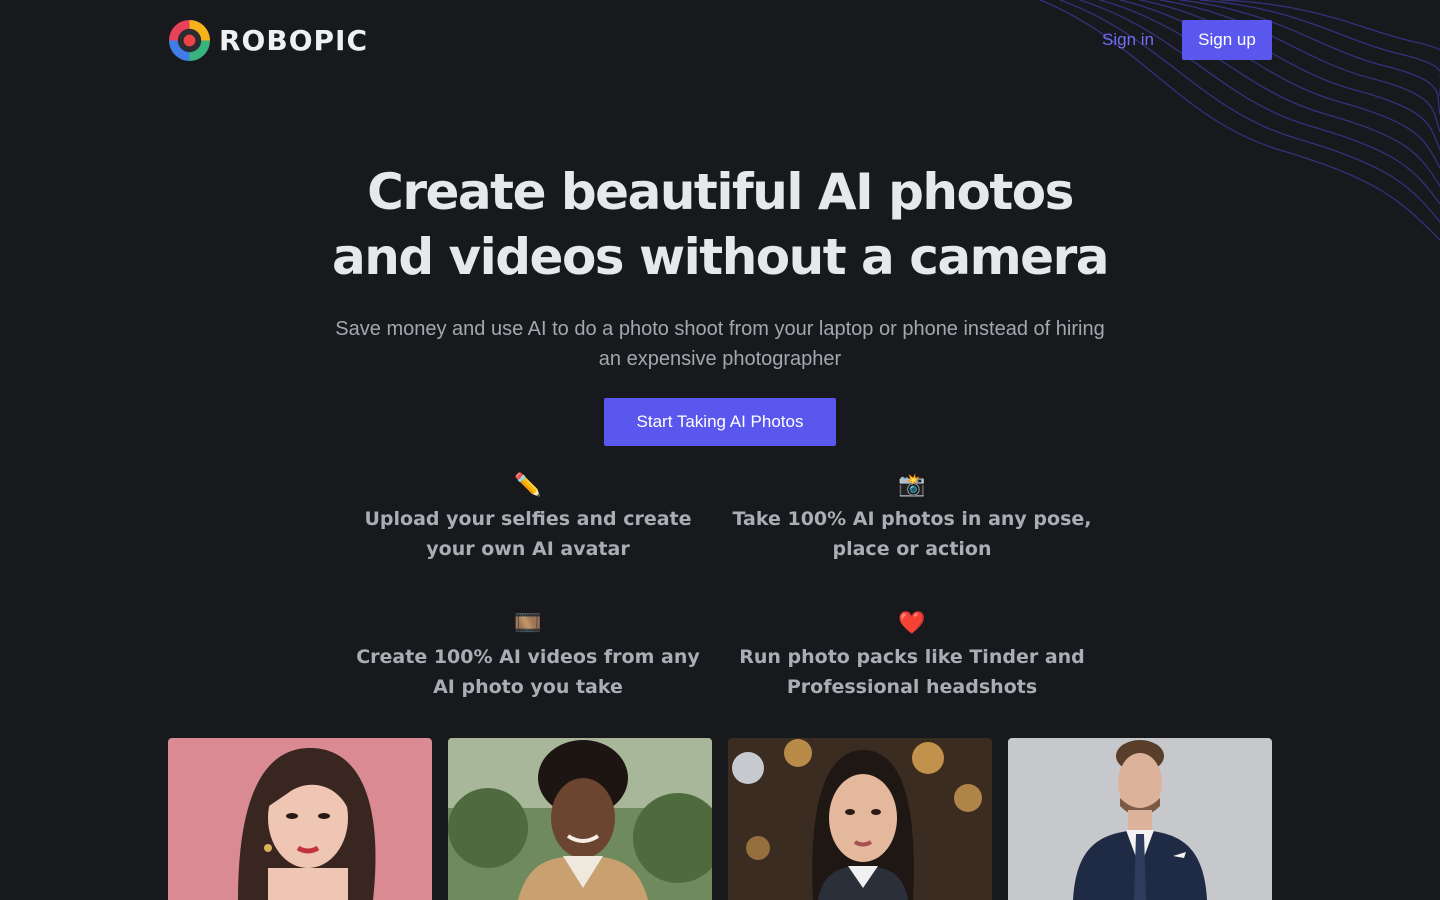 The width and height of the screenshot is (1440, 900). Describe the element at coordinates (1227, 40) in the screenshot. I see `sign-up-button: Sign up` at that location.